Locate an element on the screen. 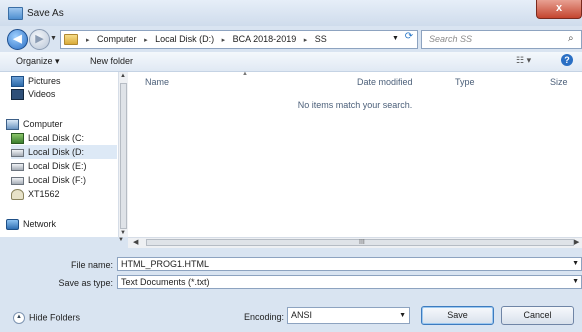 The height and width of the screenshot is (332, 582). back-button: ◀ is located at coordinates (17, 39).